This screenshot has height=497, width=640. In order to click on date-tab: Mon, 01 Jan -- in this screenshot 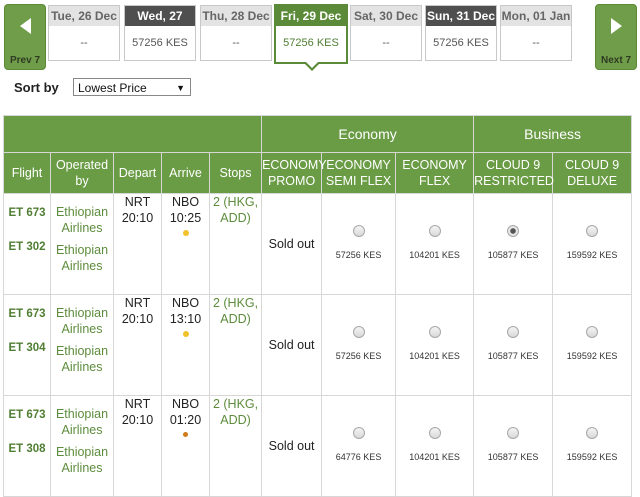, I will do `click(536, 33)`.